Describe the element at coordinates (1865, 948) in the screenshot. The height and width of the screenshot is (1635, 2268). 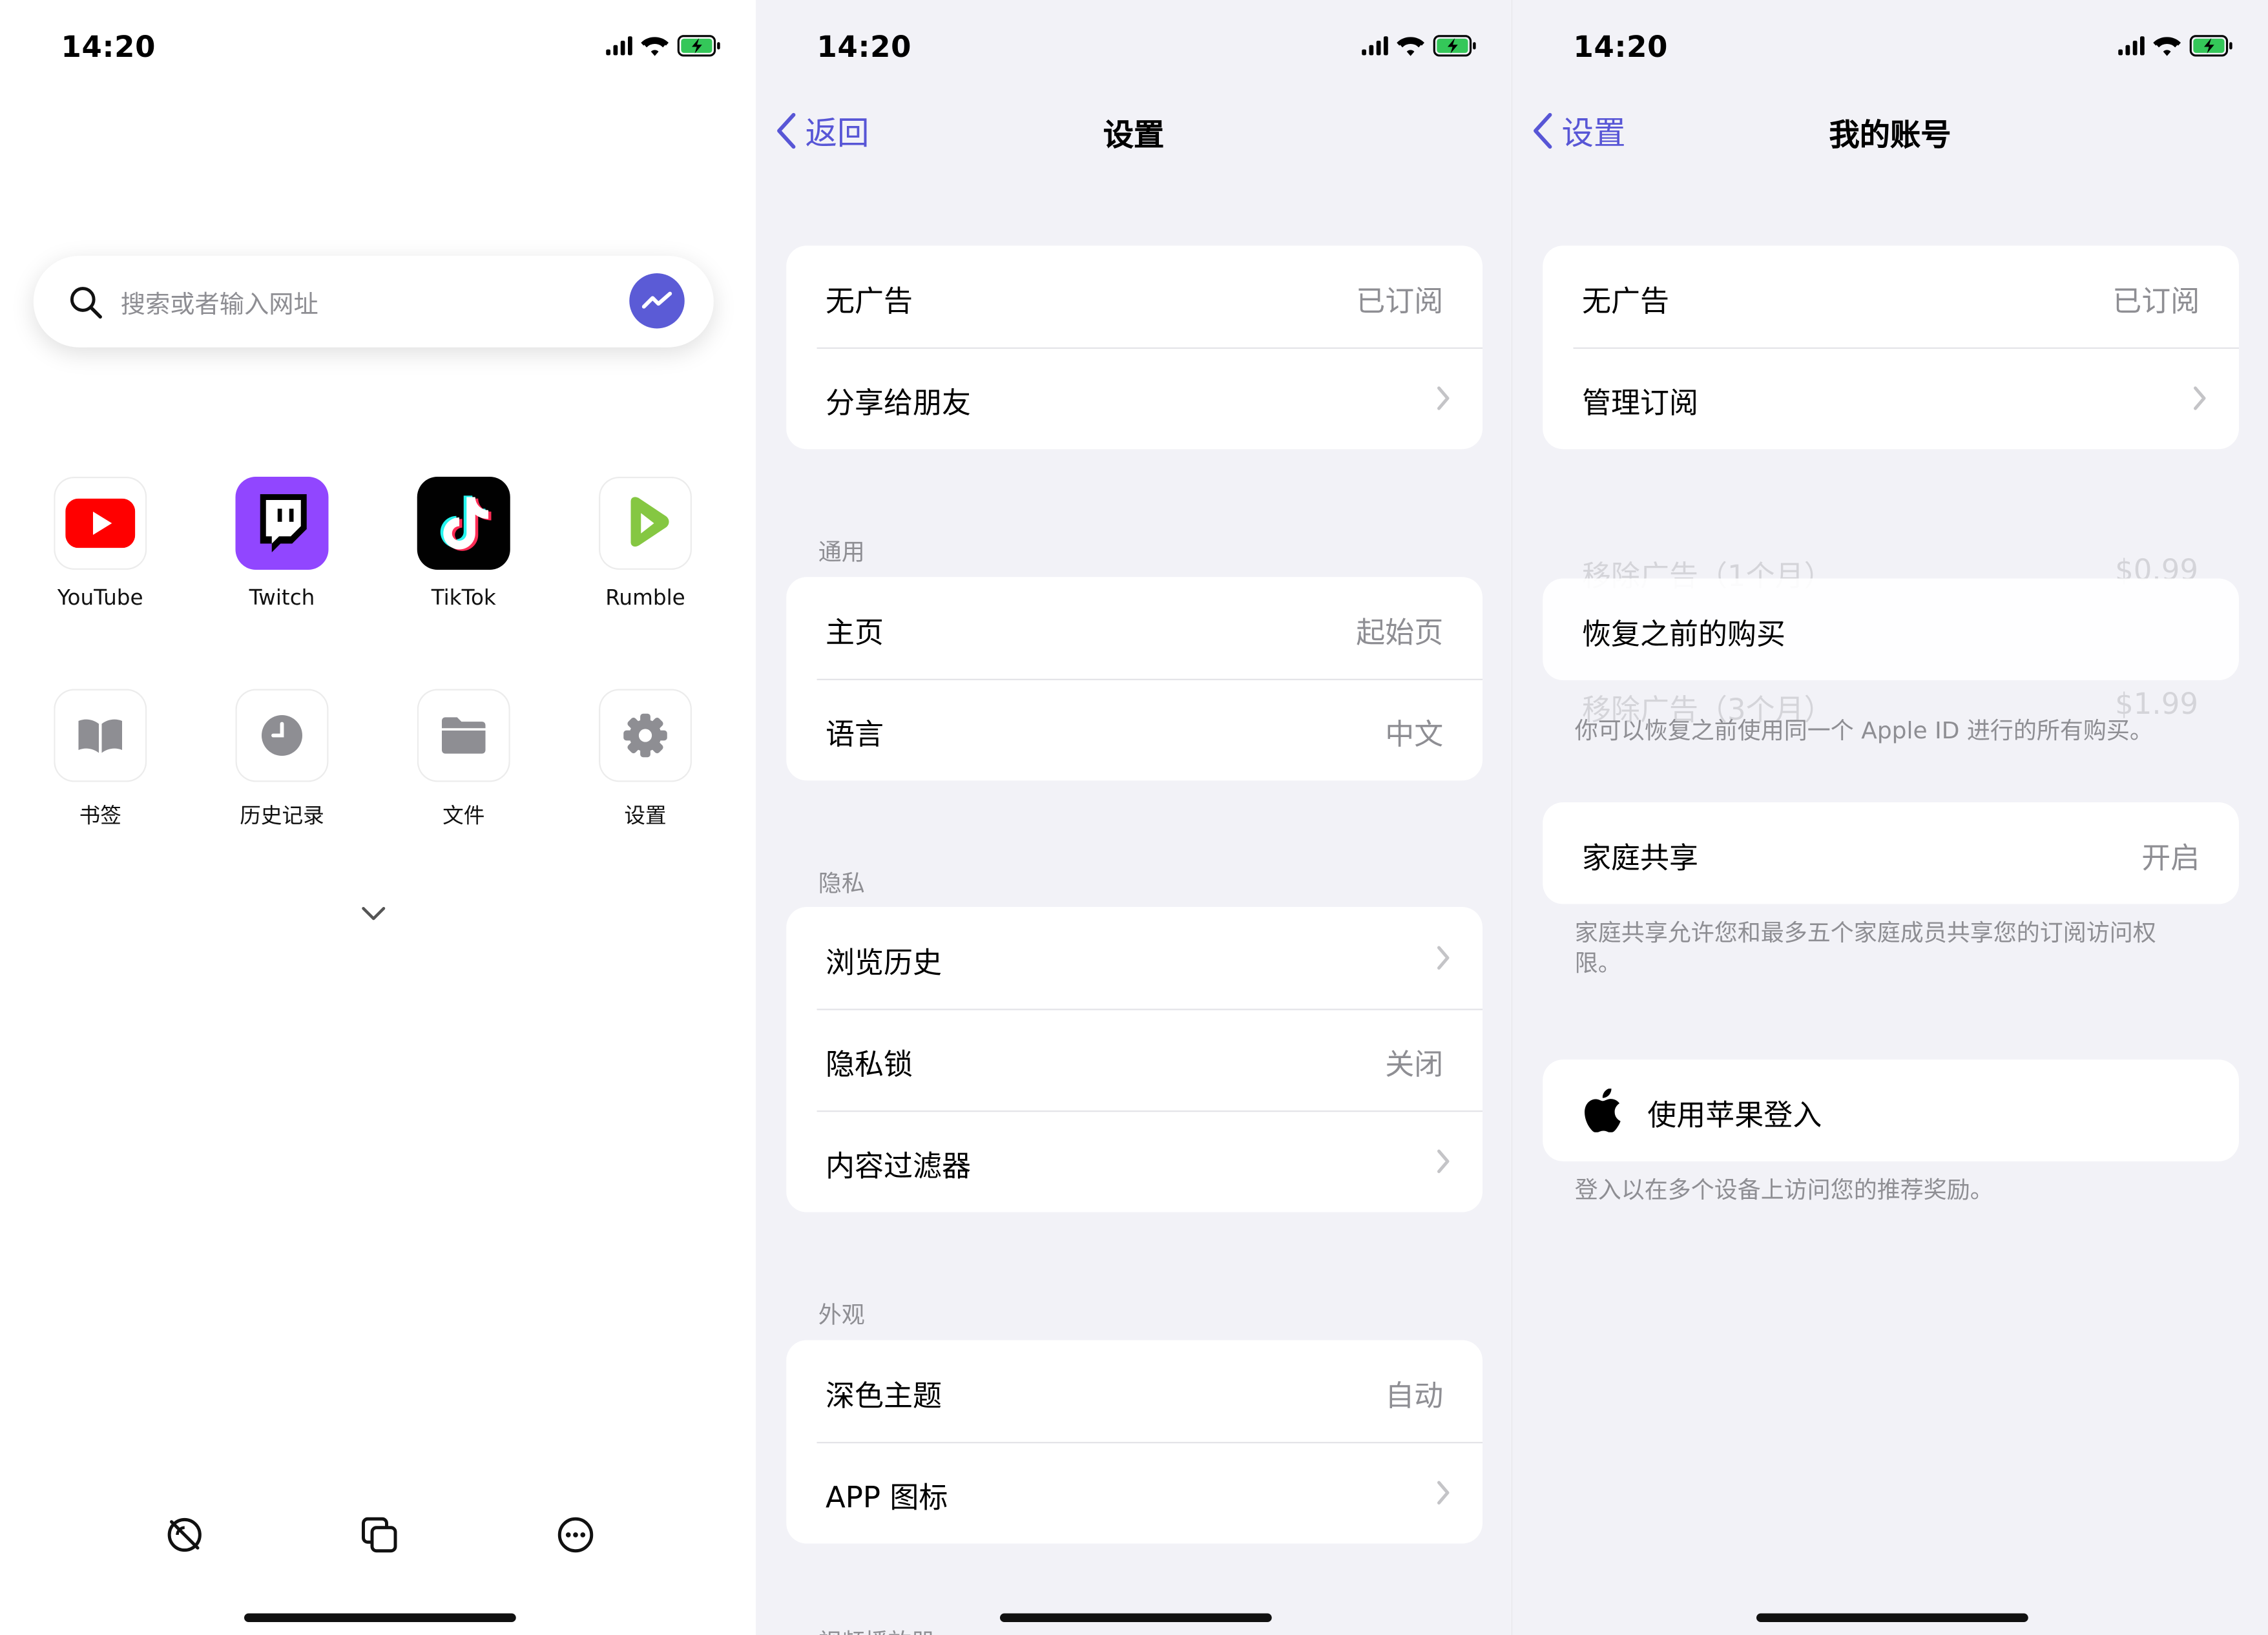
I see `family-note: 家庭共享允许您和最多五个家庭成员共享您的订阅访问权限。` at that location.